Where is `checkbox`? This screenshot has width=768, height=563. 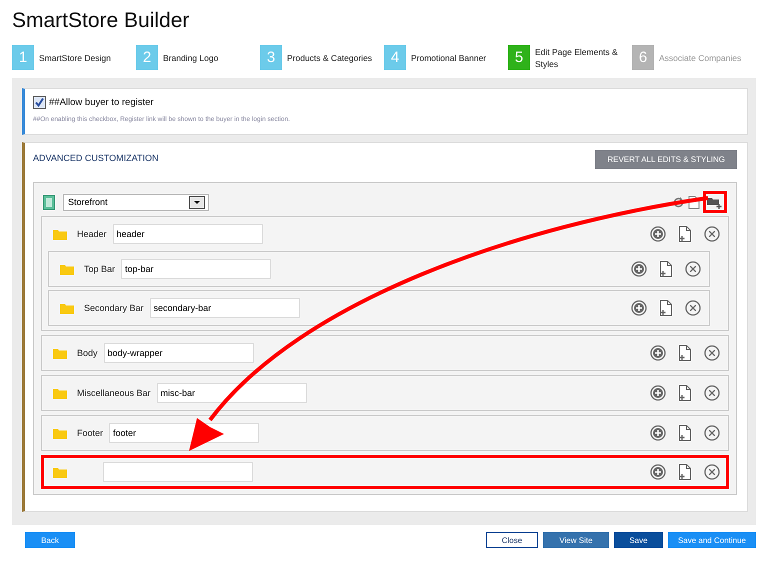
checkbox is located at coordinates (39, 102).